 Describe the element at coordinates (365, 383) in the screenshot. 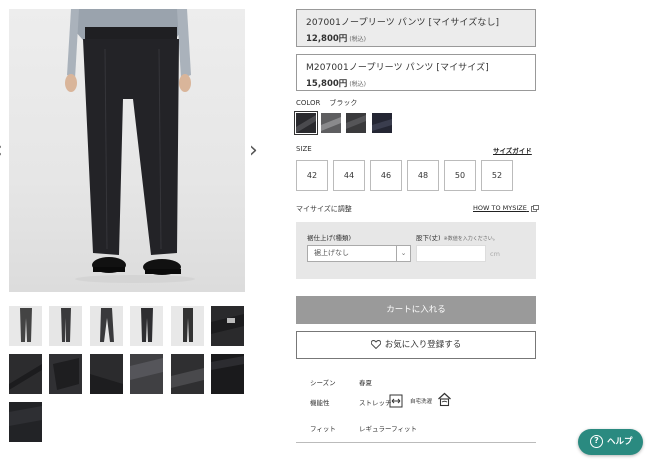

I see `season-value: 春夏` at that location.